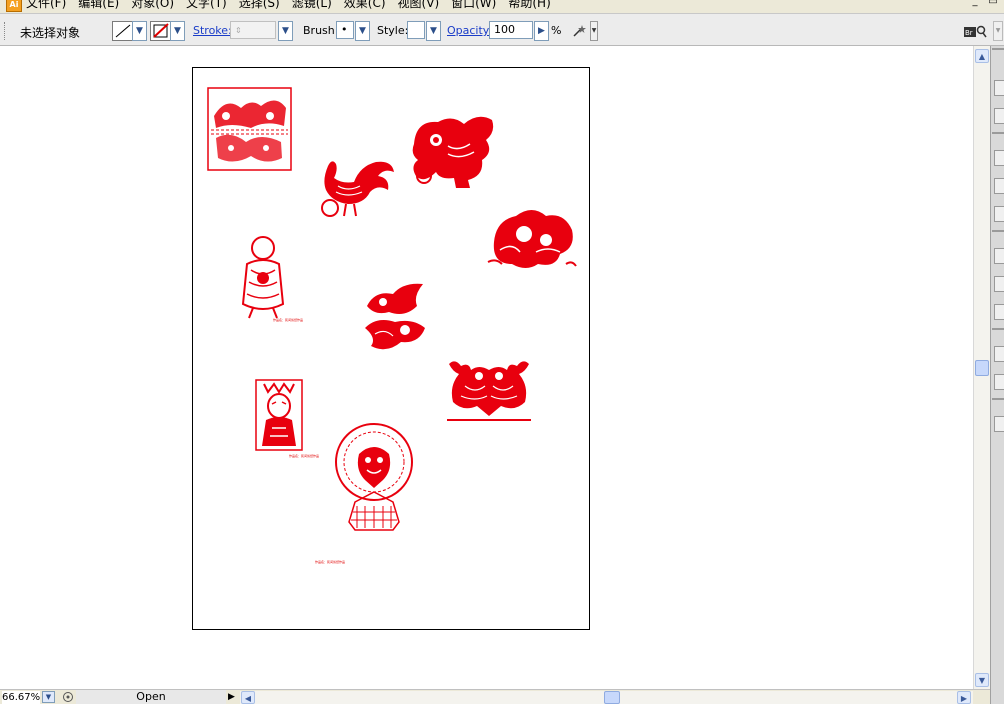 The image size is (1004, 706). I want to click on menu-window: 窗口(W), so click(473, 5).